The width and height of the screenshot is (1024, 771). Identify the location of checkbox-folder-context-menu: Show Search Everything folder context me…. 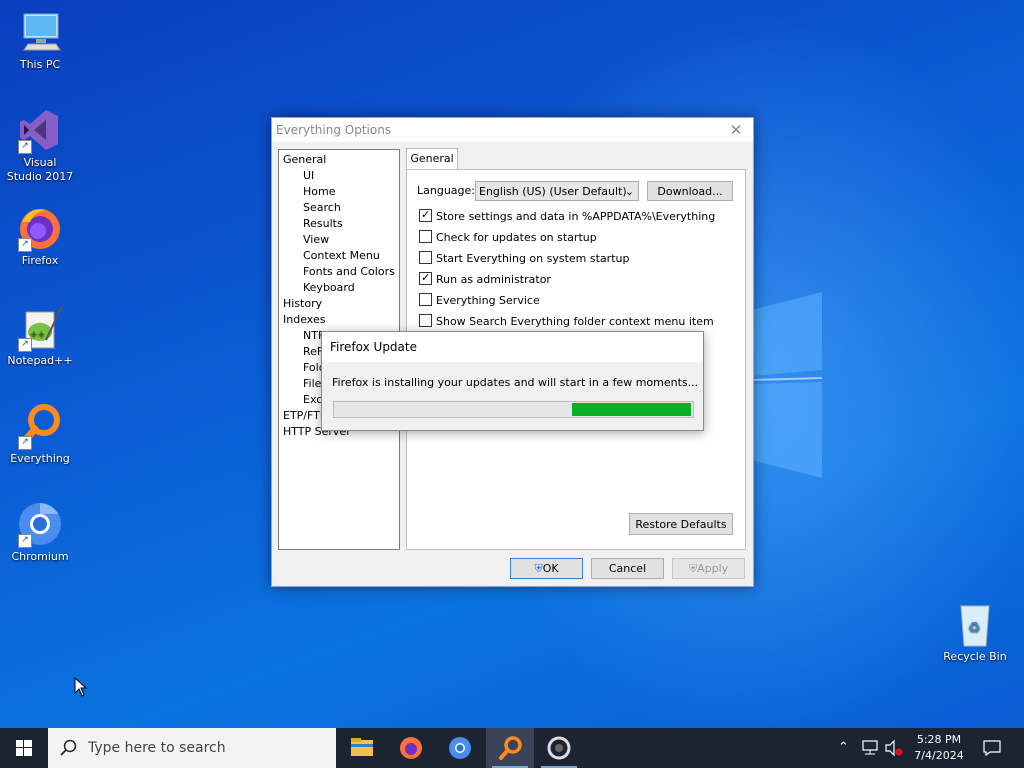
(566, 322).